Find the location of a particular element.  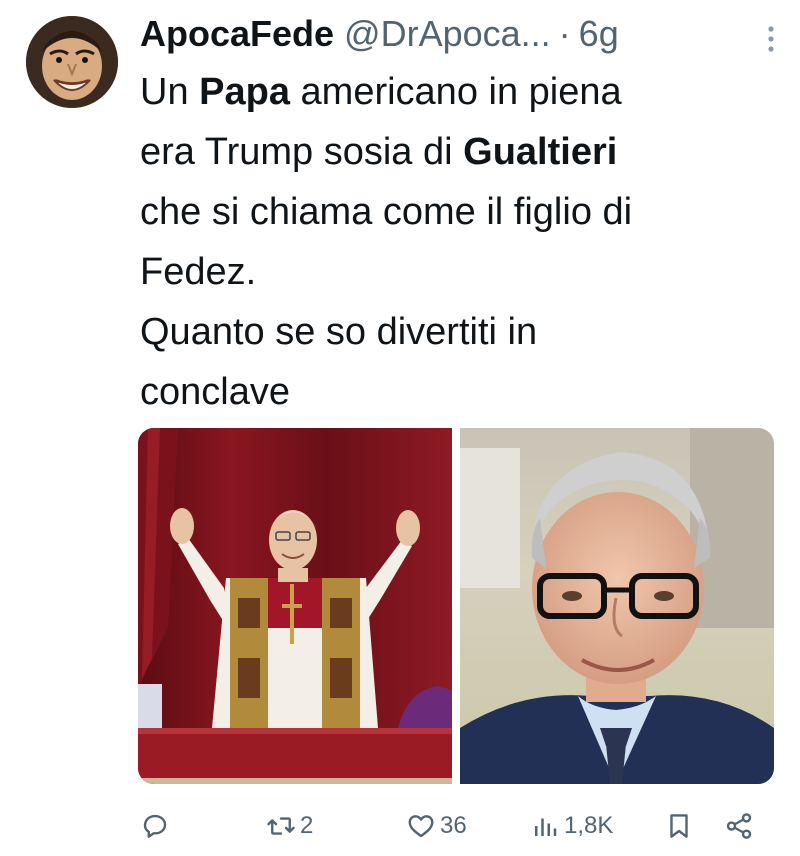

bookmark-button is located at coordinates (679, 826).